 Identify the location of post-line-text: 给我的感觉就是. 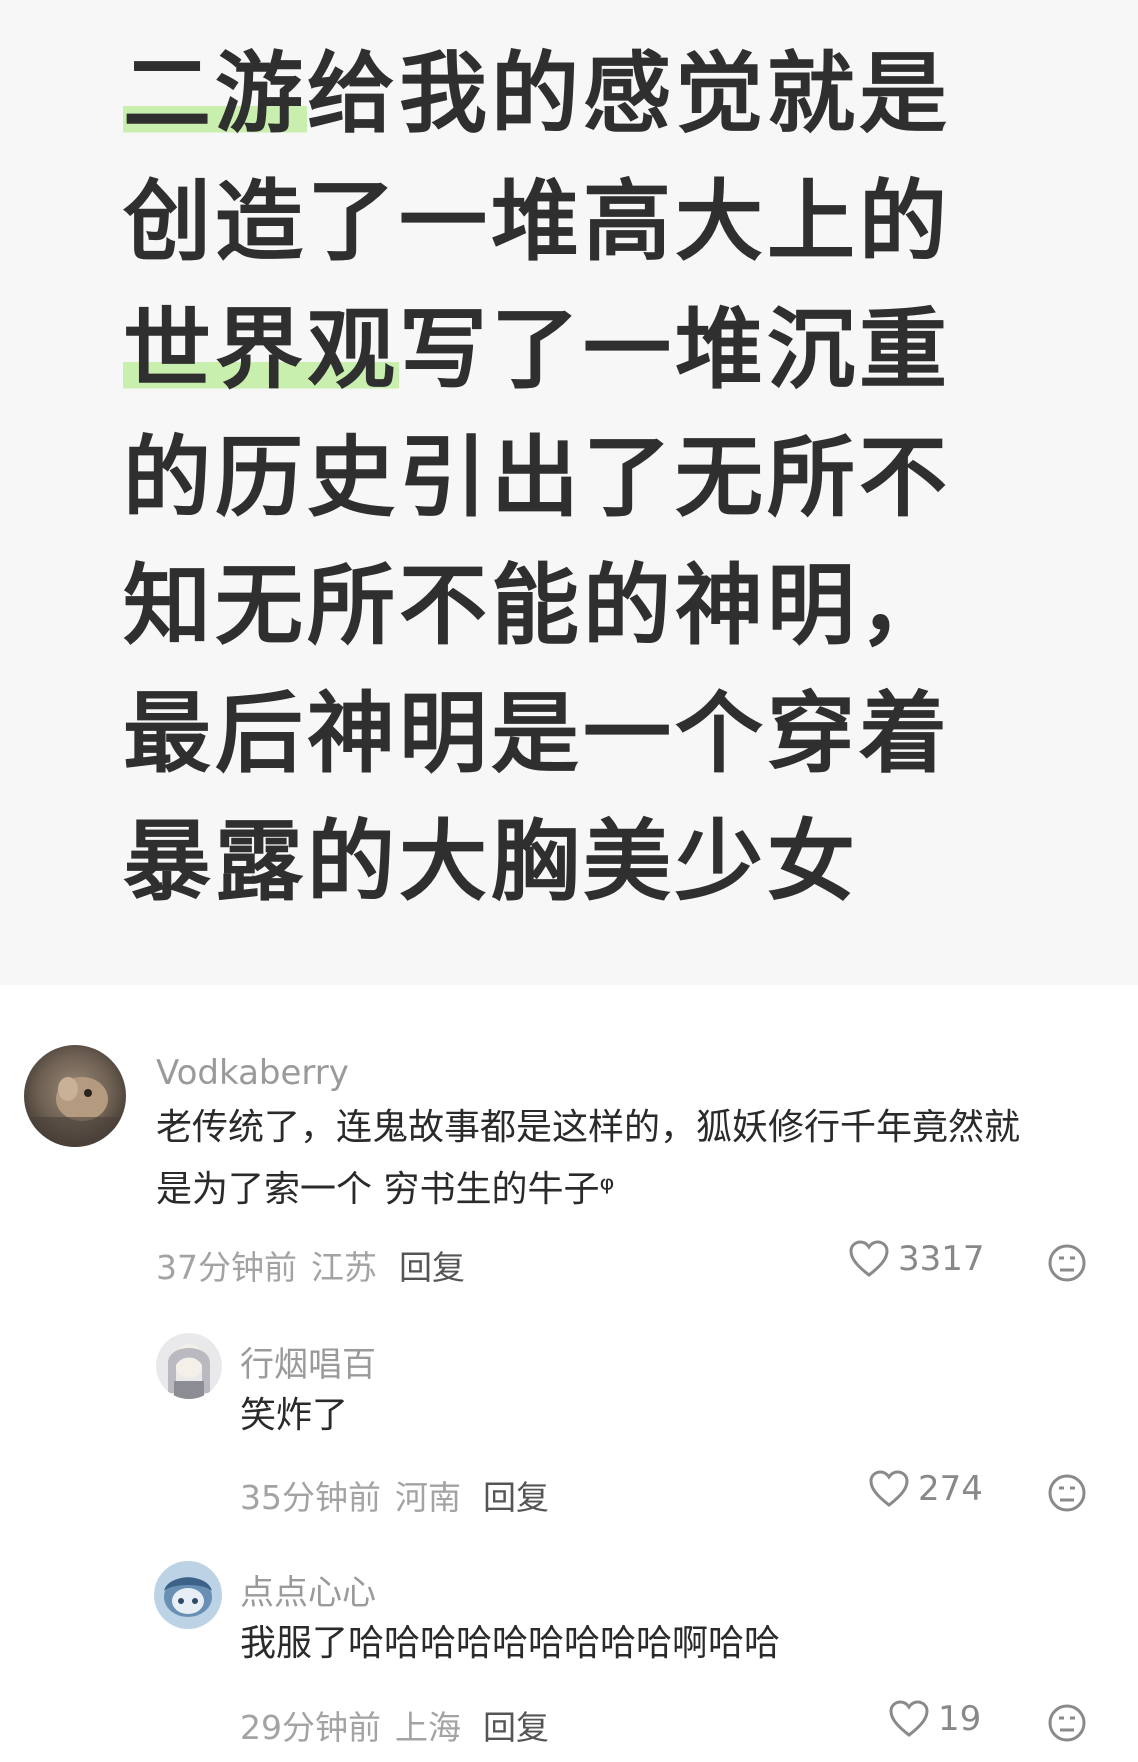
(629, 93).